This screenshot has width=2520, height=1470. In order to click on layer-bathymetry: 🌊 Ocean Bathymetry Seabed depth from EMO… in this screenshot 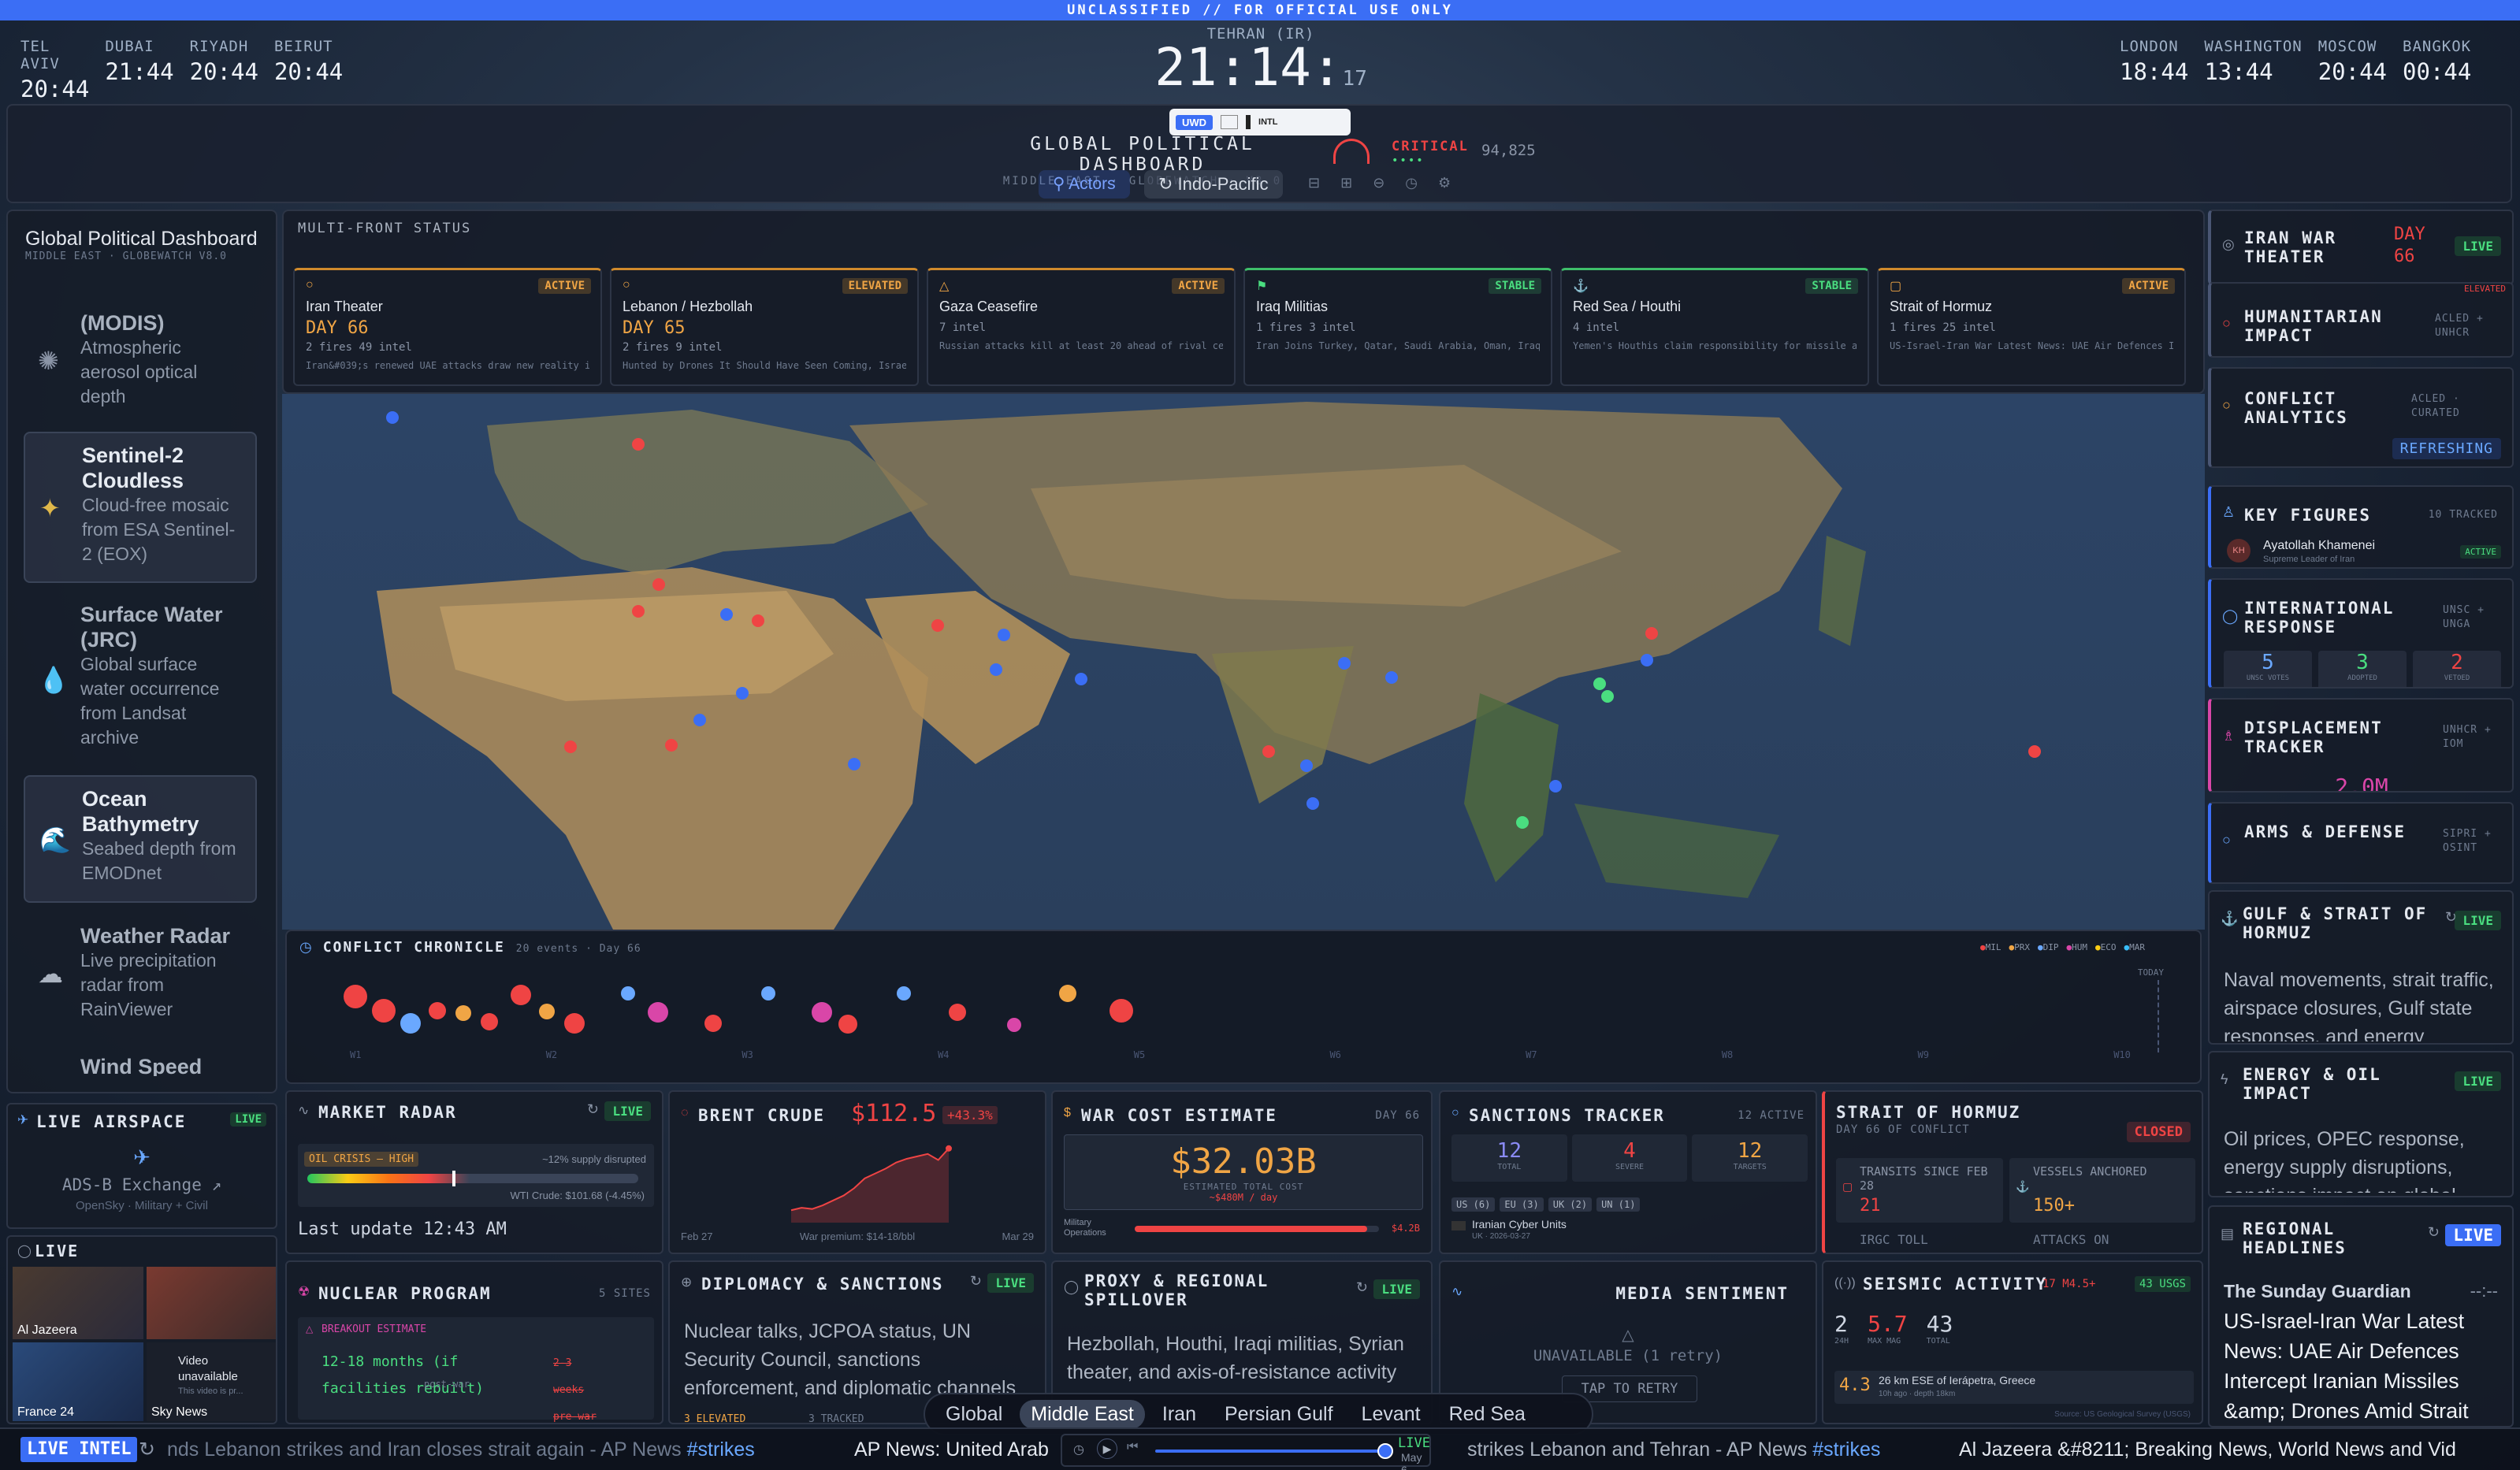, I will do `click(140, 839)`.